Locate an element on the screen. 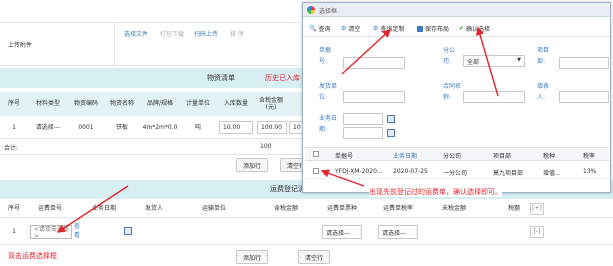  query-button: 🔍 查询 is located at coordinates (320, 28).